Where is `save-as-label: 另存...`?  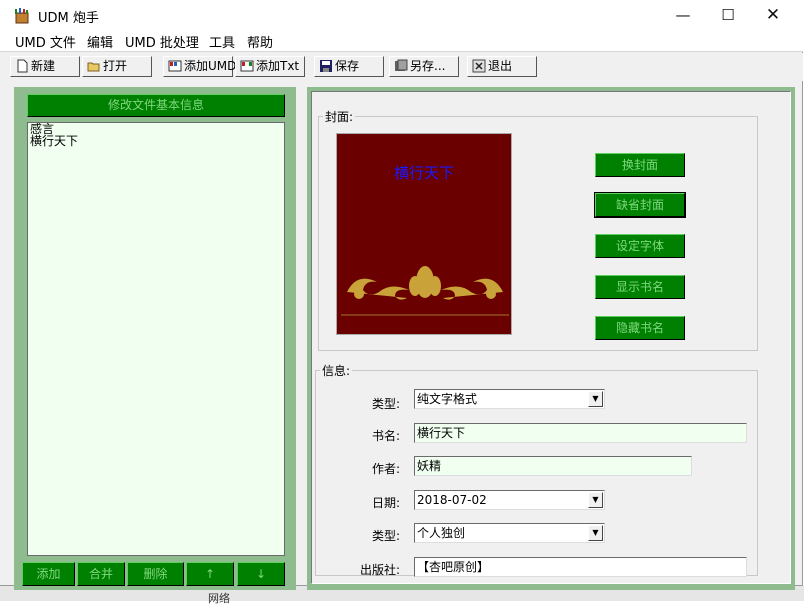 save-as-label: 另存... is located at coordinates (428, 66).